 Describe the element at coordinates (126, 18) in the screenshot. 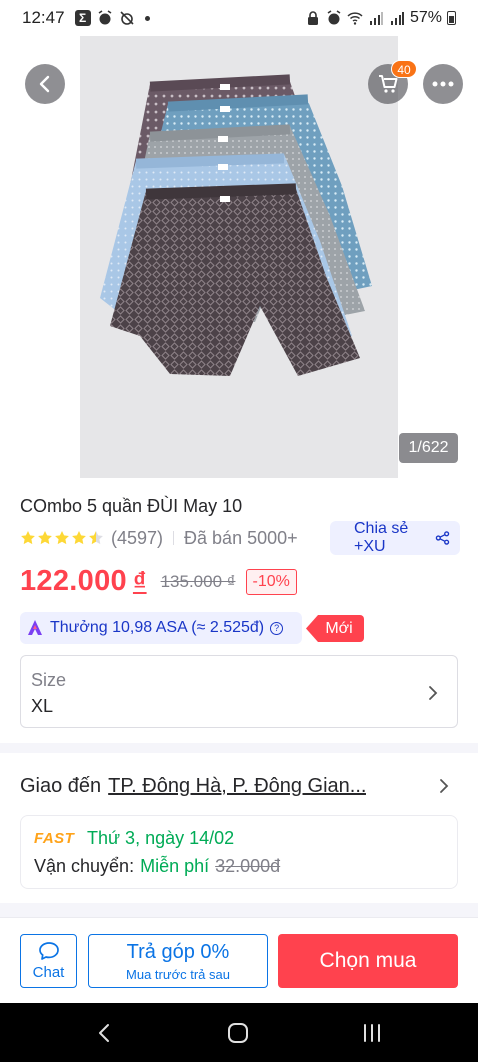

I see `alarm-off-icon` at that location.